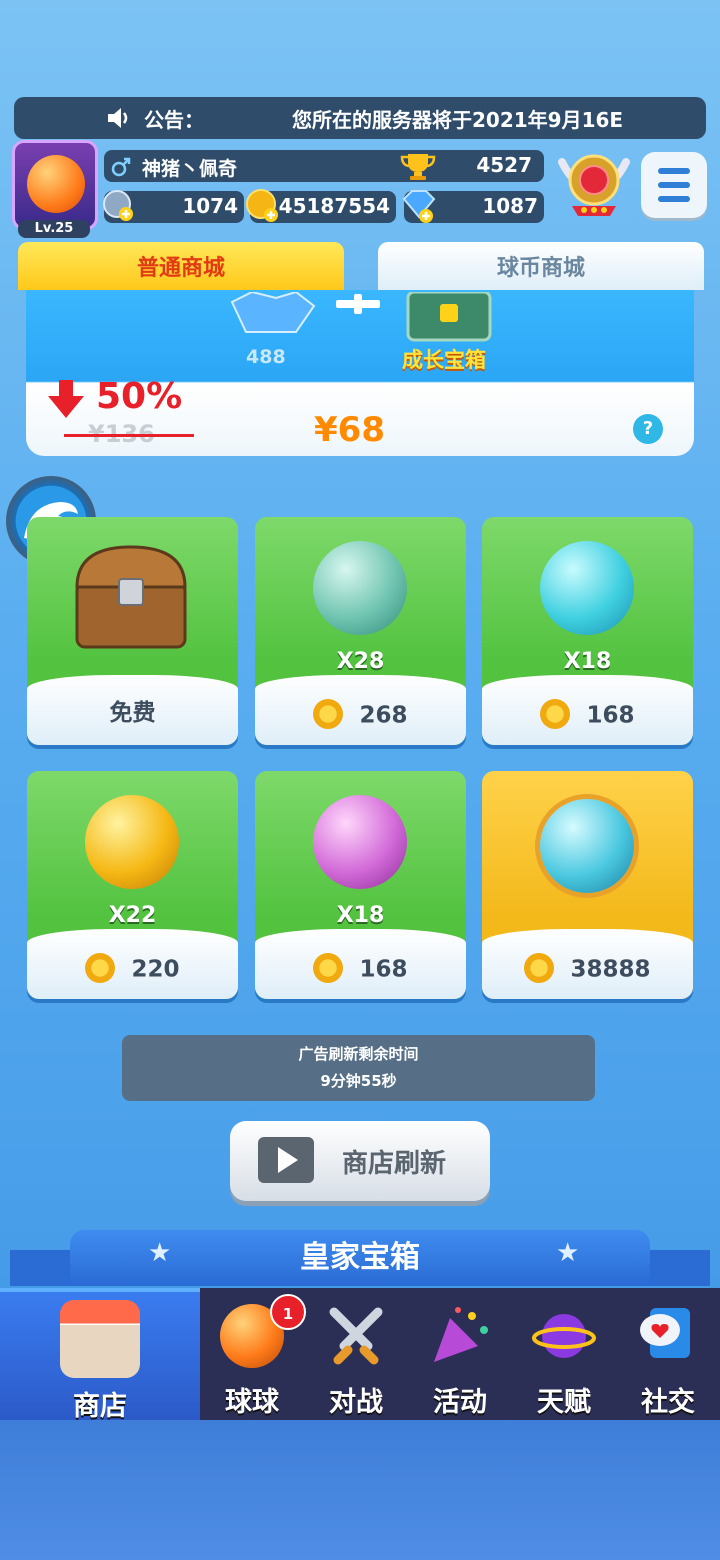 The image size is (720, 1560). Describe the element at coordinates (461, 1334) in the screenshot. I see `party-popper-icon` at that location.